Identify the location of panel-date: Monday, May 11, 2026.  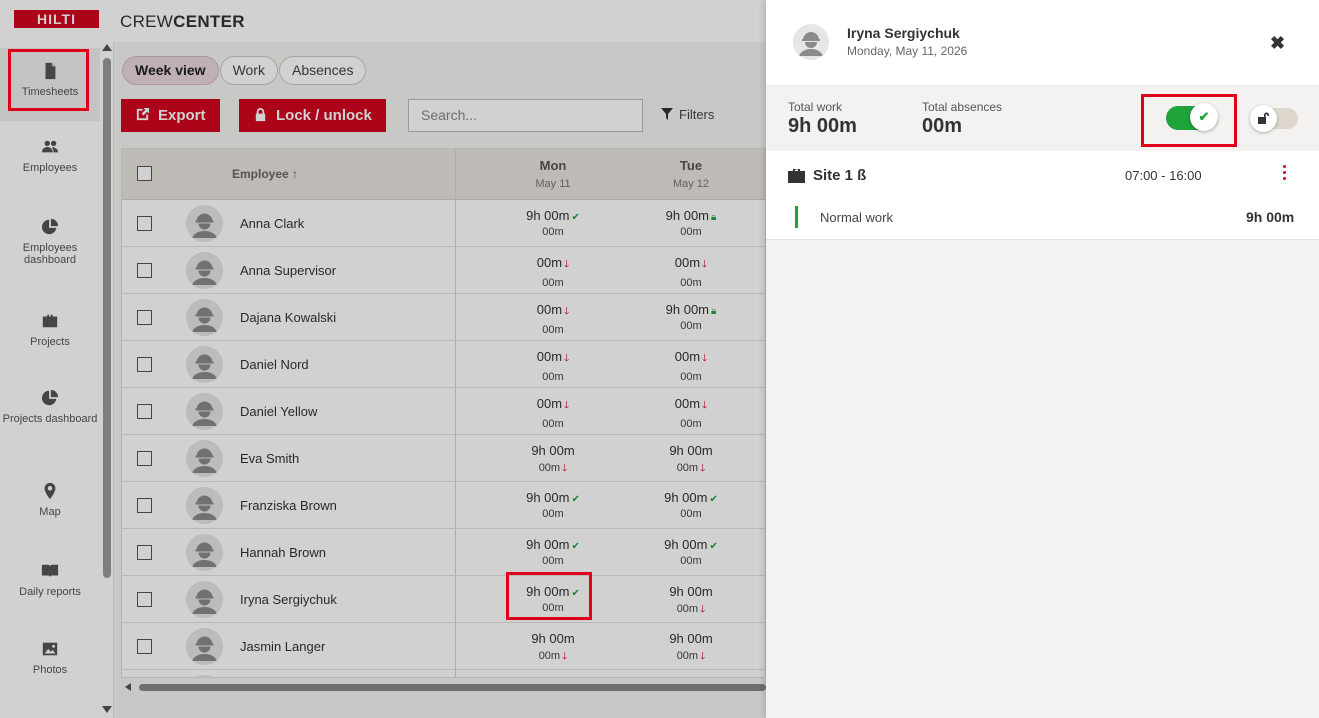
(907, 51).